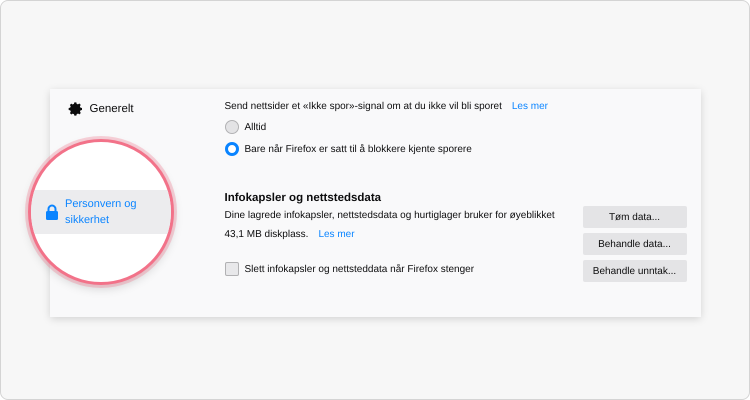  What do you see at coordinates (358, 149) in the screenshot?
I see `radio-label: Bare når Firefox er satt til å blokkere kjente sporere` at bounding box center [358, 149].